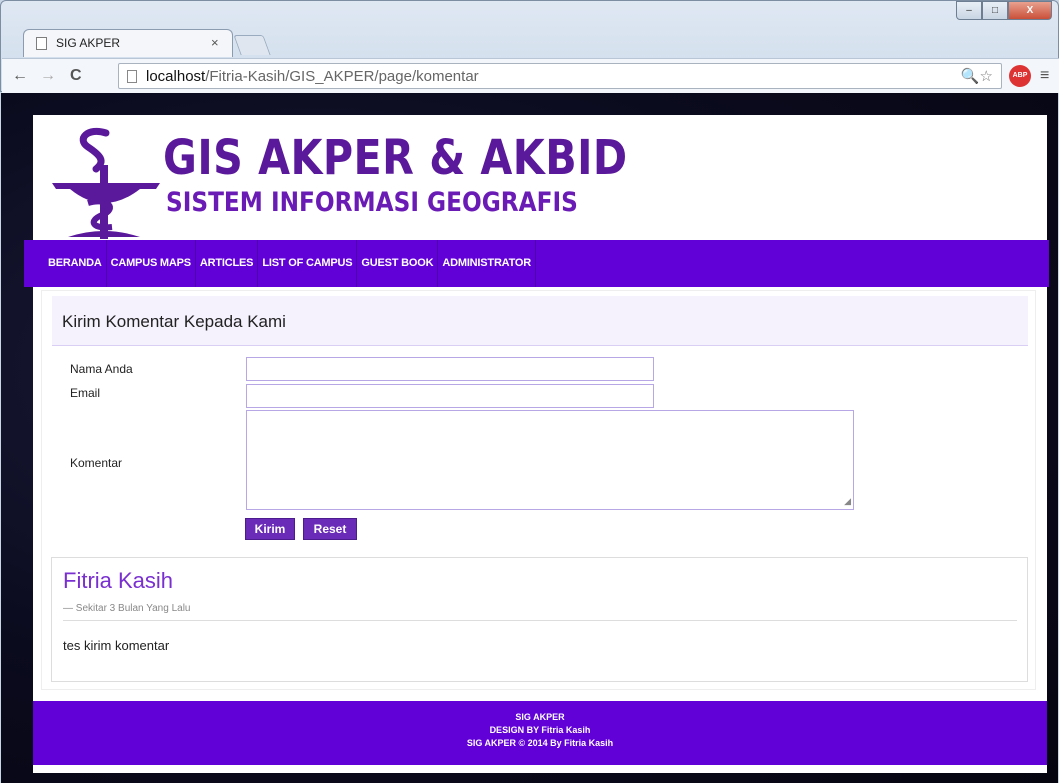 Image resolution: width=1059 pixels, height=783 pixels. I want to click on new-tab-button, so click(252, 45).